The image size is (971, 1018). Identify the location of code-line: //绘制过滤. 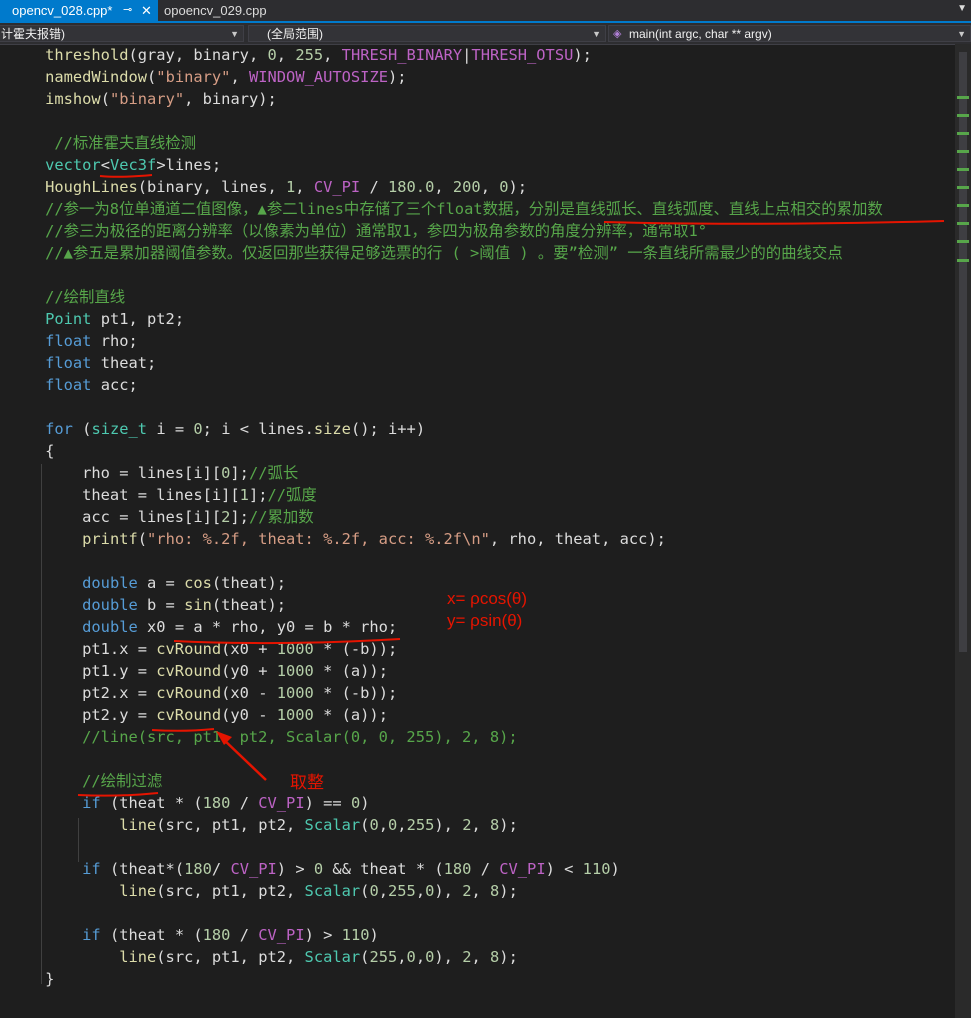
(85, 781).